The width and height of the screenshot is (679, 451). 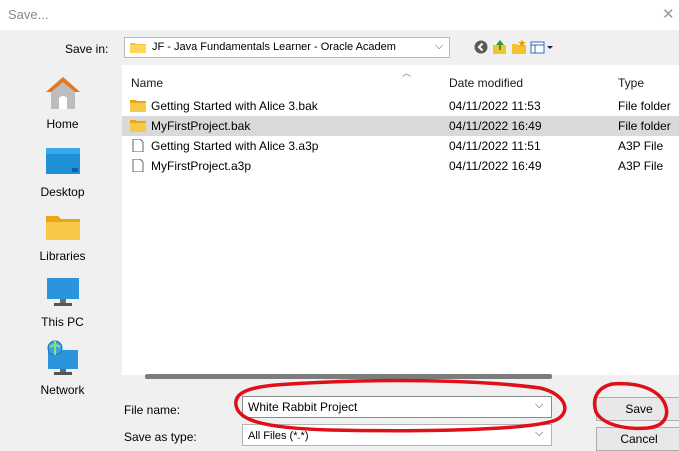 What do you see at coordinates (481, 47) in the screenshot?
I see `back-icon` at bounding box center [481, 47].